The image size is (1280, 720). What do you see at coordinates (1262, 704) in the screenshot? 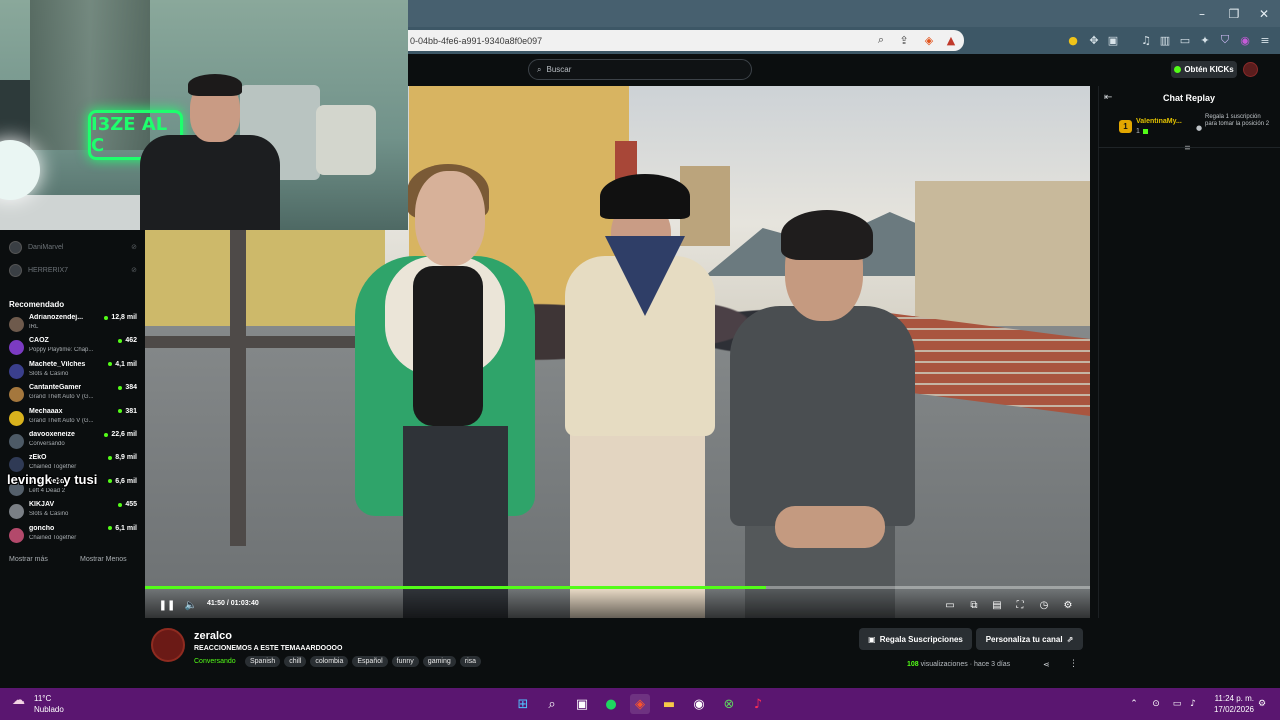
I see `notification-icon: ⚙` at bounding box center [1262, 704].